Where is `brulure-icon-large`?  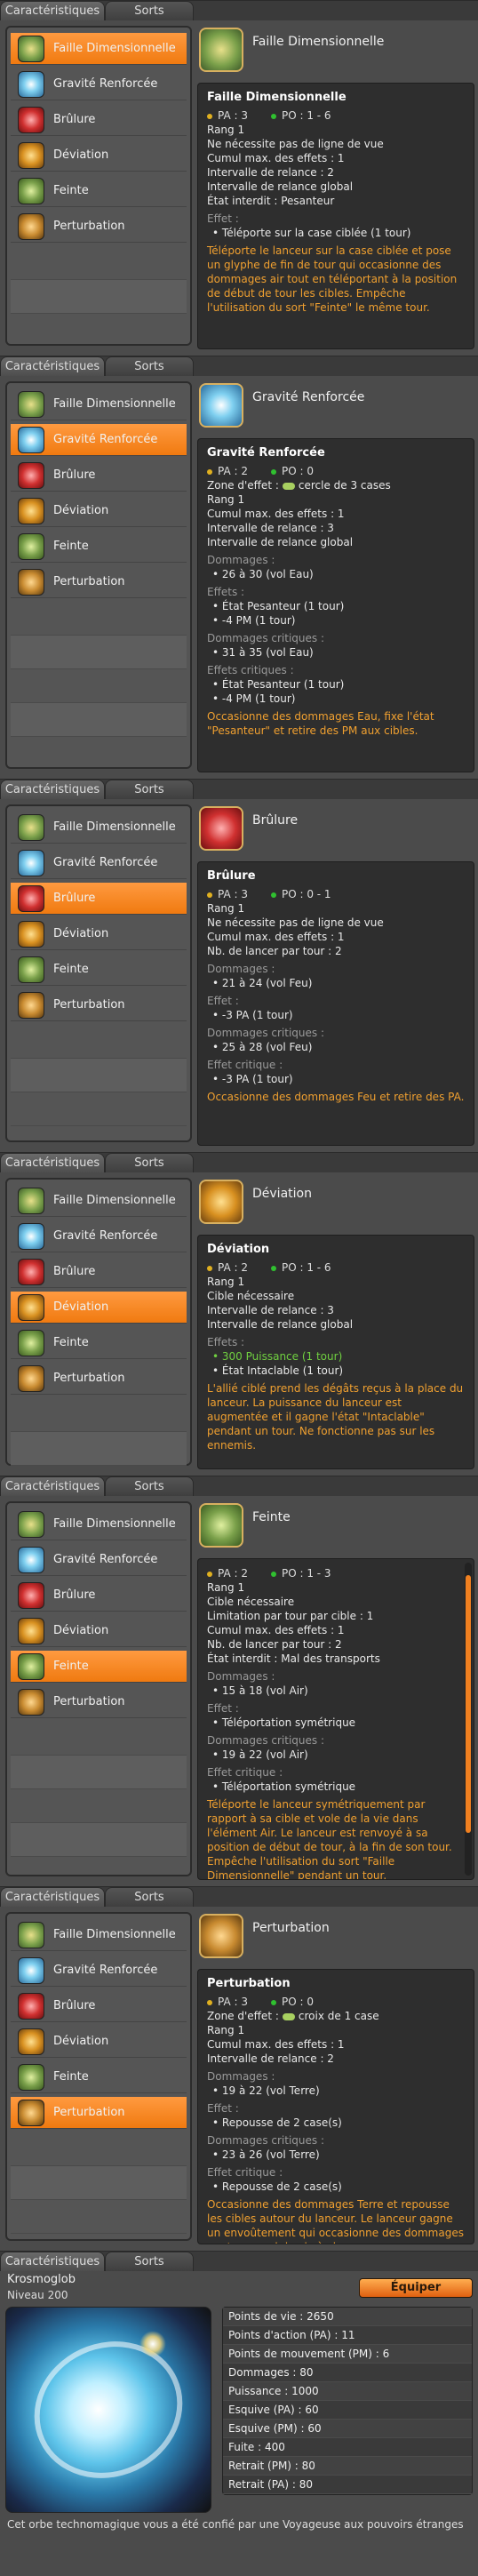 brulure-icon-large is located at coordinates (221, 828).